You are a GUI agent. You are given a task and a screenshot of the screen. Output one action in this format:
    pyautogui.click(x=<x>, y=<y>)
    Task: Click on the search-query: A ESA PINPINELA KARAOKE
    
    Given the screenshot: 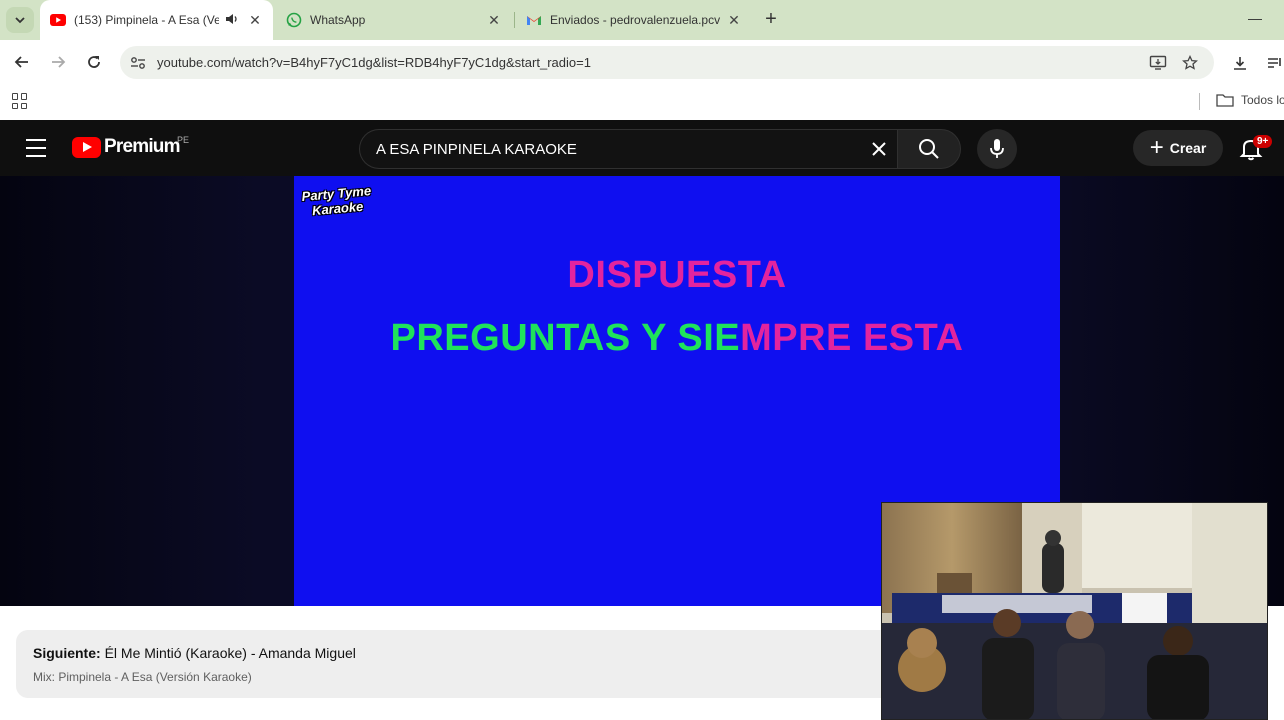 What is the action you would take?
    pyautogui.click(x=476, y=149)
    